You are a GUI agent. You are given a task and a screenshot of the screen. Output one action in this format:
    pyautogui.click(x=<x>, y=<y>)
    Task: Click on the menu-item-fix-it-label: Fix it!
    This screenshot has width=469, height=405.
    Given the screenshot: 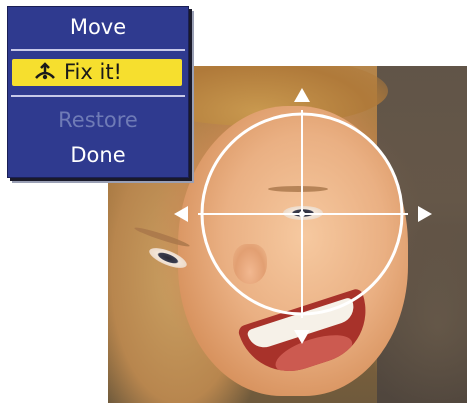 What is the action you would take?
    pyautogui.click(x=93, y=72)
    